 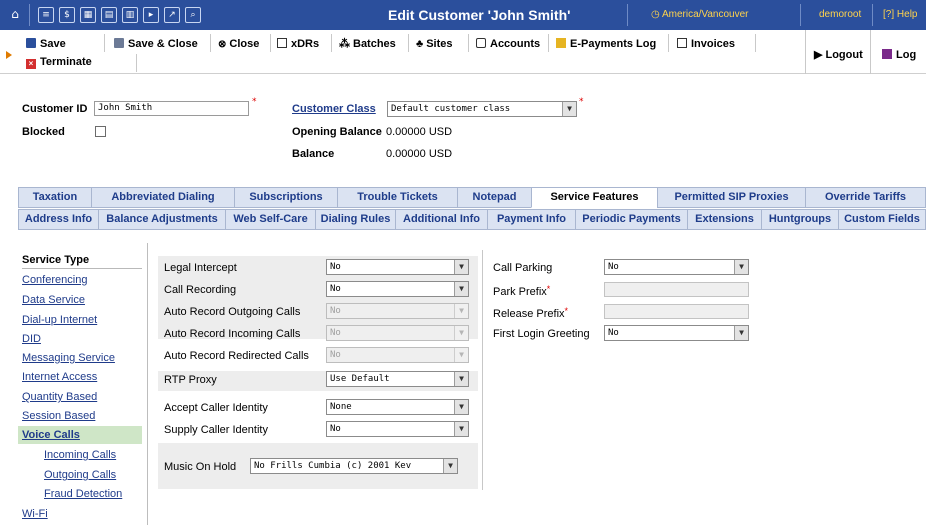 I want to click on legal-intercept-select: No ▼, so click(x=397, y=267).